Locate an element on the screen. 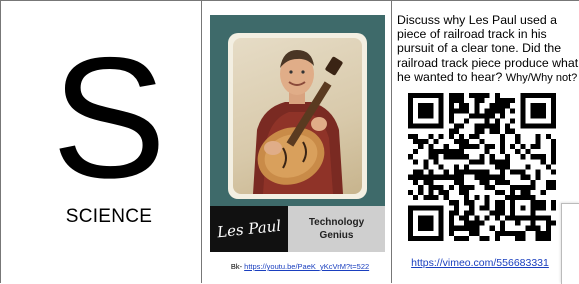 This screenshot has height=284, width=579. subject-label: SCIENCE is located at coordinates (109, 216).